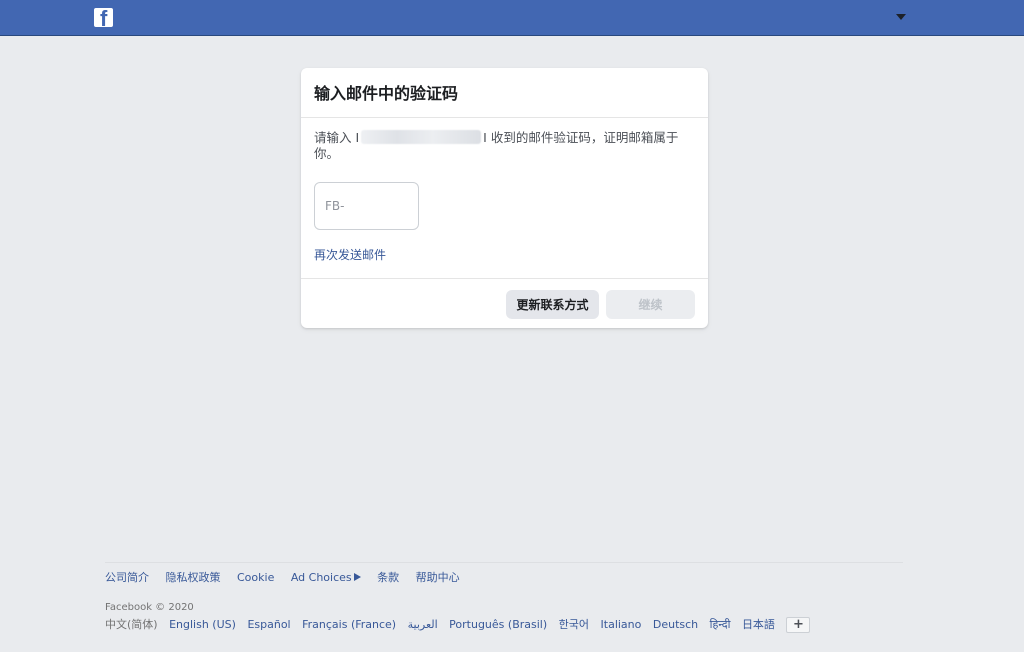 The height and width of the screenshot is (652, 1024). I want to click on facebook-logo-icon: f, so click(103, 17).